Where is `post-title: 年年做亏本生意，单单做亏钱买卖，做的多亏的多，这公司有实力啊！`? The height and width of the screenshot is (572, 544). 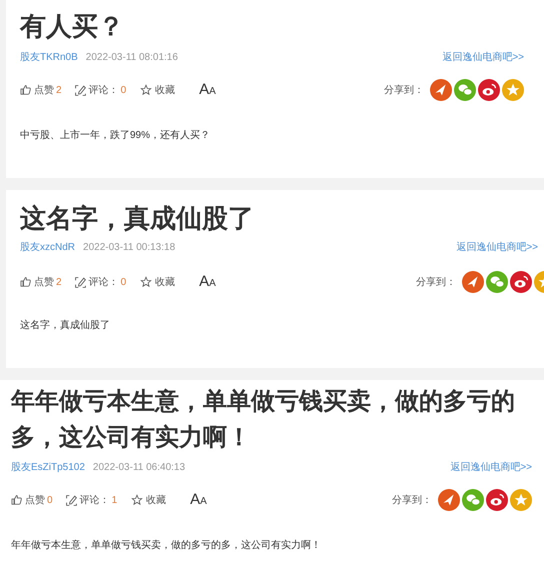
post-title: 年年做亏本生意，单单做亏钱买卖，做的多亏的多，这公司有实力啊！ is located at coordinates (263, 420).